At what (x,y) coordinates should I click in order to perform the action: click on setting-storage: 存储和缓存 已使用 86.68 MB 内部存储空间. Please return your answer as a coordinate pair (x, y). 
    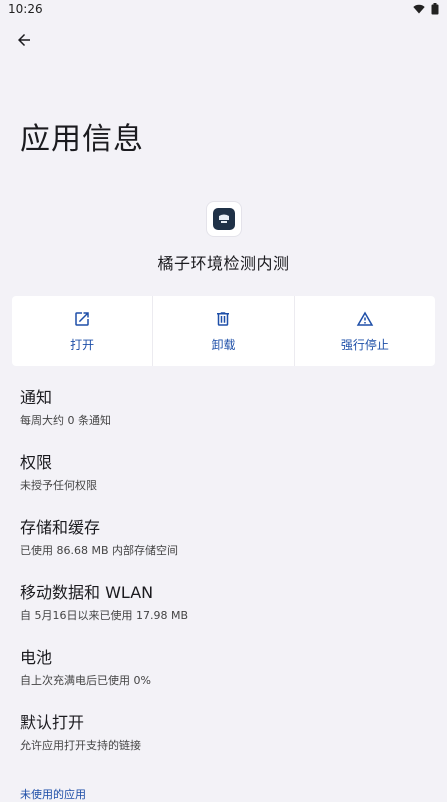
    Looking at the image, I should click on (223, 550).